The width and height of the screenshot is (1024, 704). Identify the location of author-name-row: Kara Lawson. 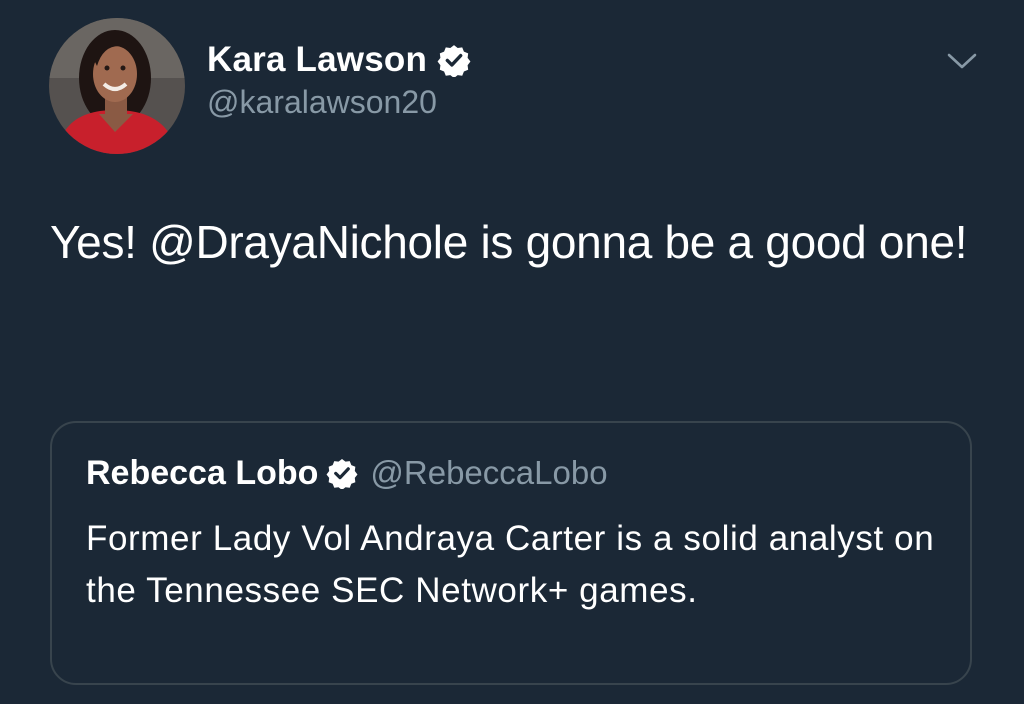
(339, 60).